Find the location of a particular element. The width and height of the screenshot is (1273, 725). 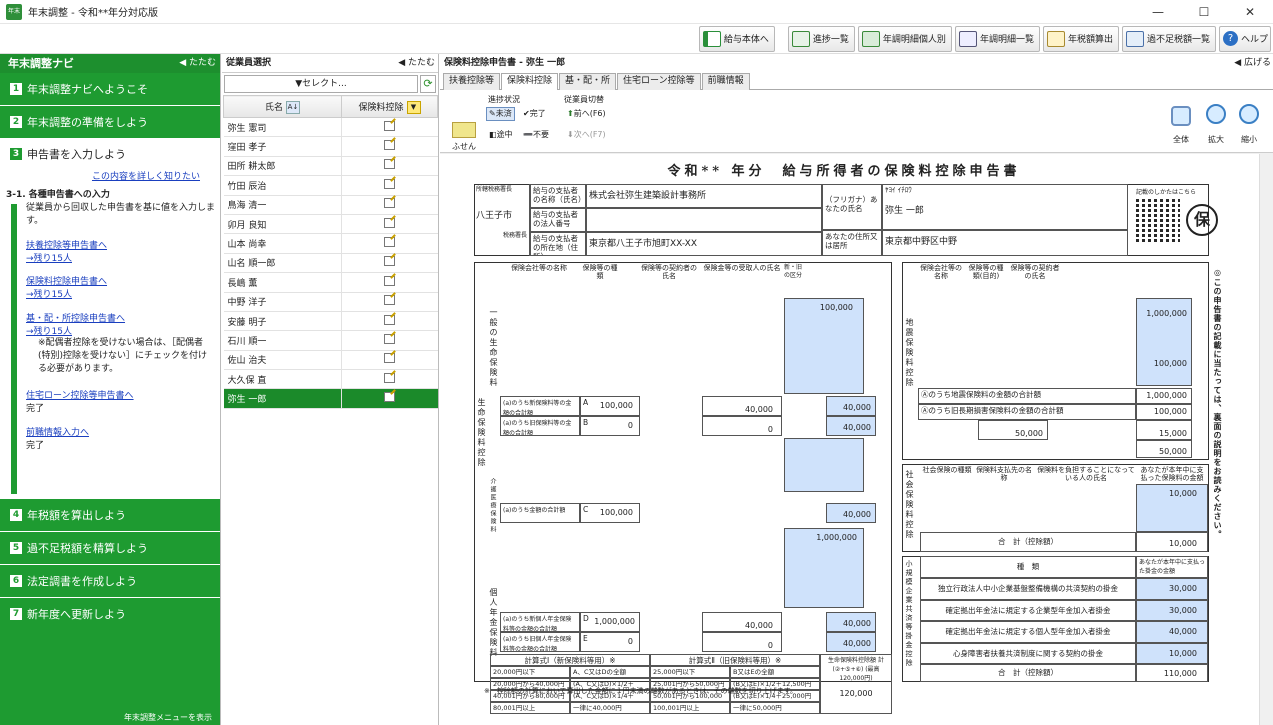

close-button: ✕ is located at coordinates (1250, 12).